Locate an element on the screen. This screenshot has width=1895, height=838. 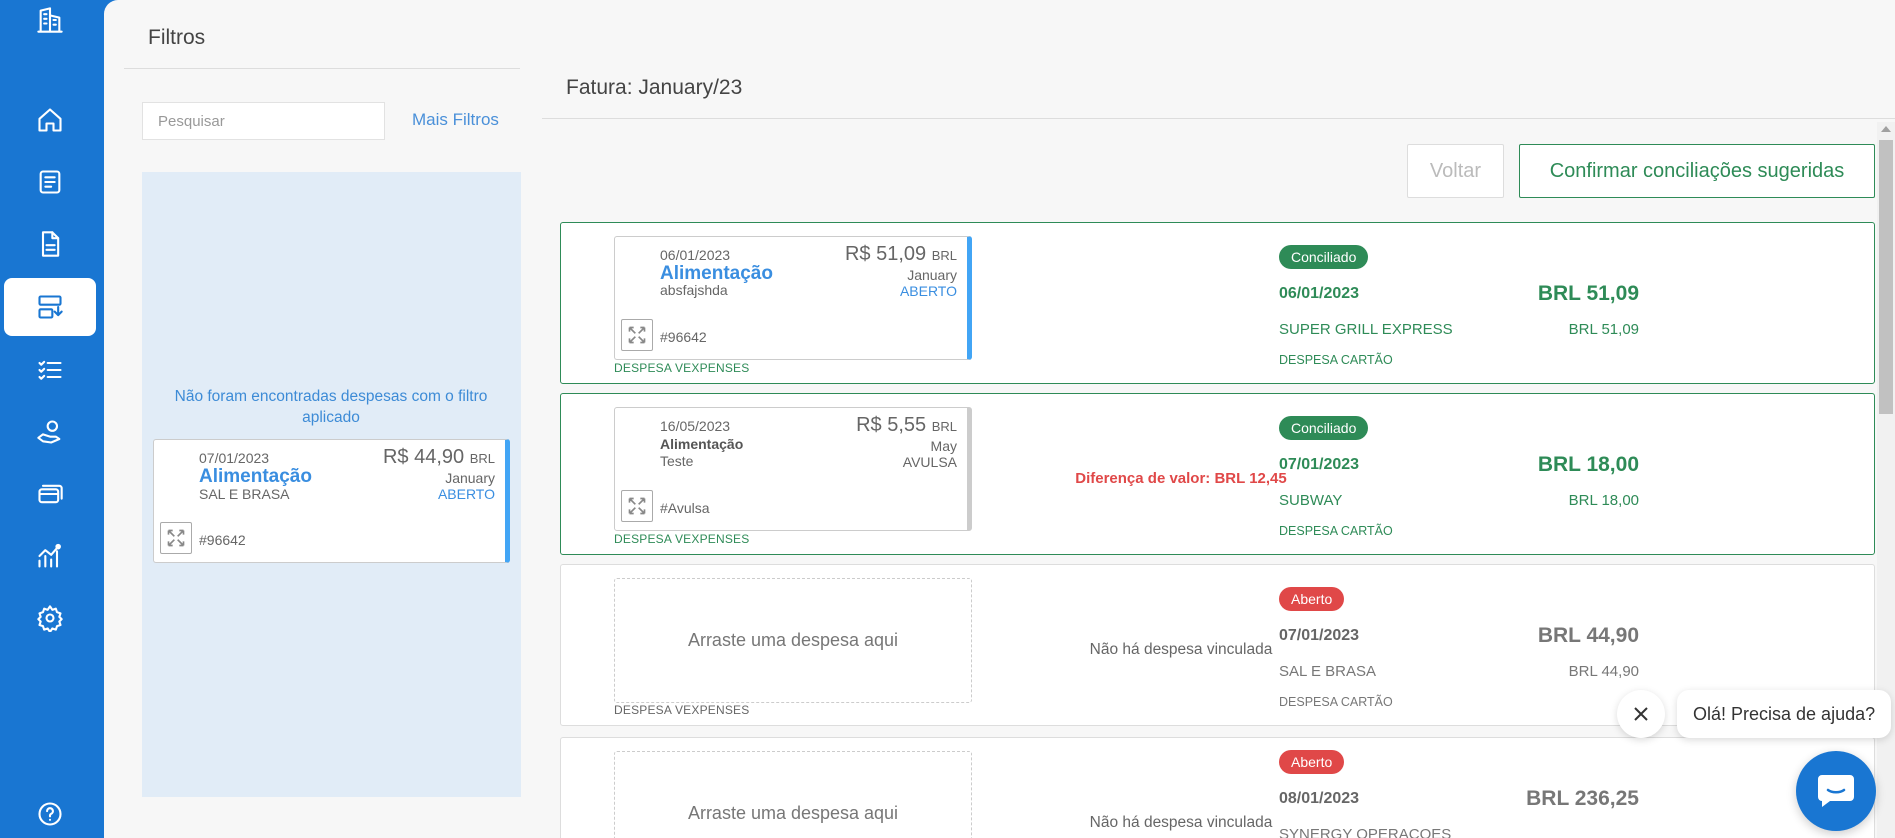
settings-icon is located at coordinates (50, 618).